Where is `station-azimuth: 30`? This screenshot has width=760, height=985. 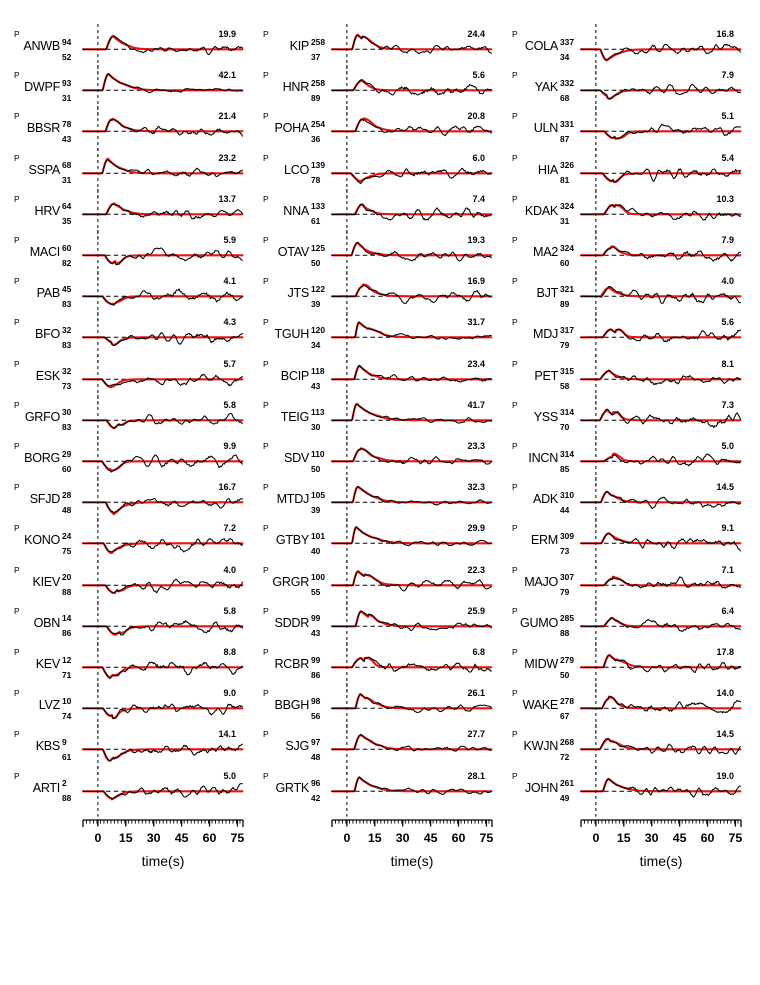 station-azimuth: 30 is located at coordinates (67, 412).